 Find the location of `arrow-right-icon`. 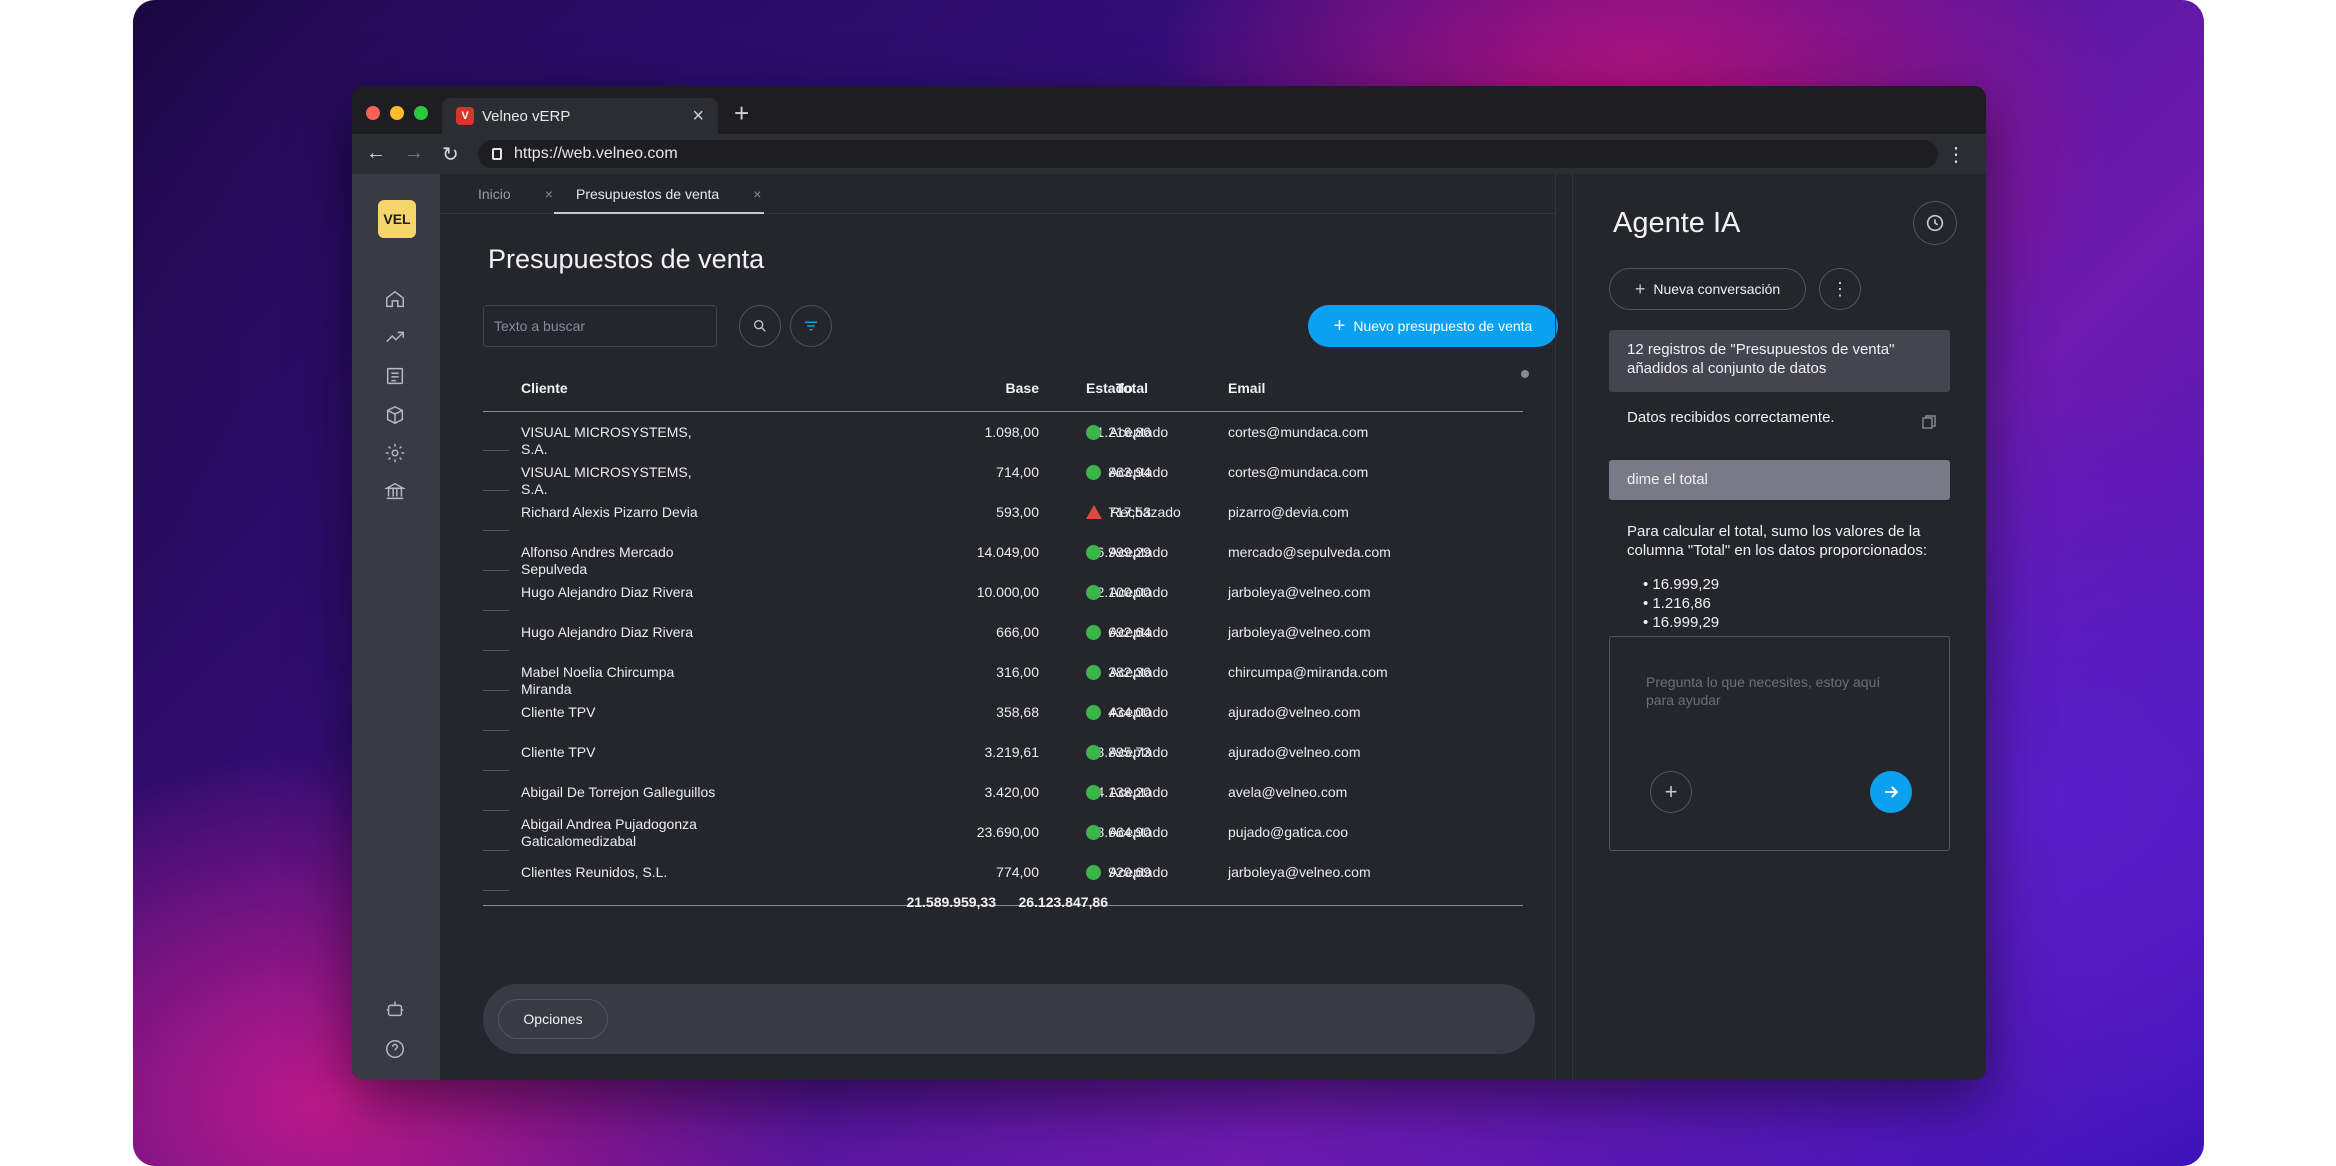

arrow-right-icon is located at coordinates (1892, 792).